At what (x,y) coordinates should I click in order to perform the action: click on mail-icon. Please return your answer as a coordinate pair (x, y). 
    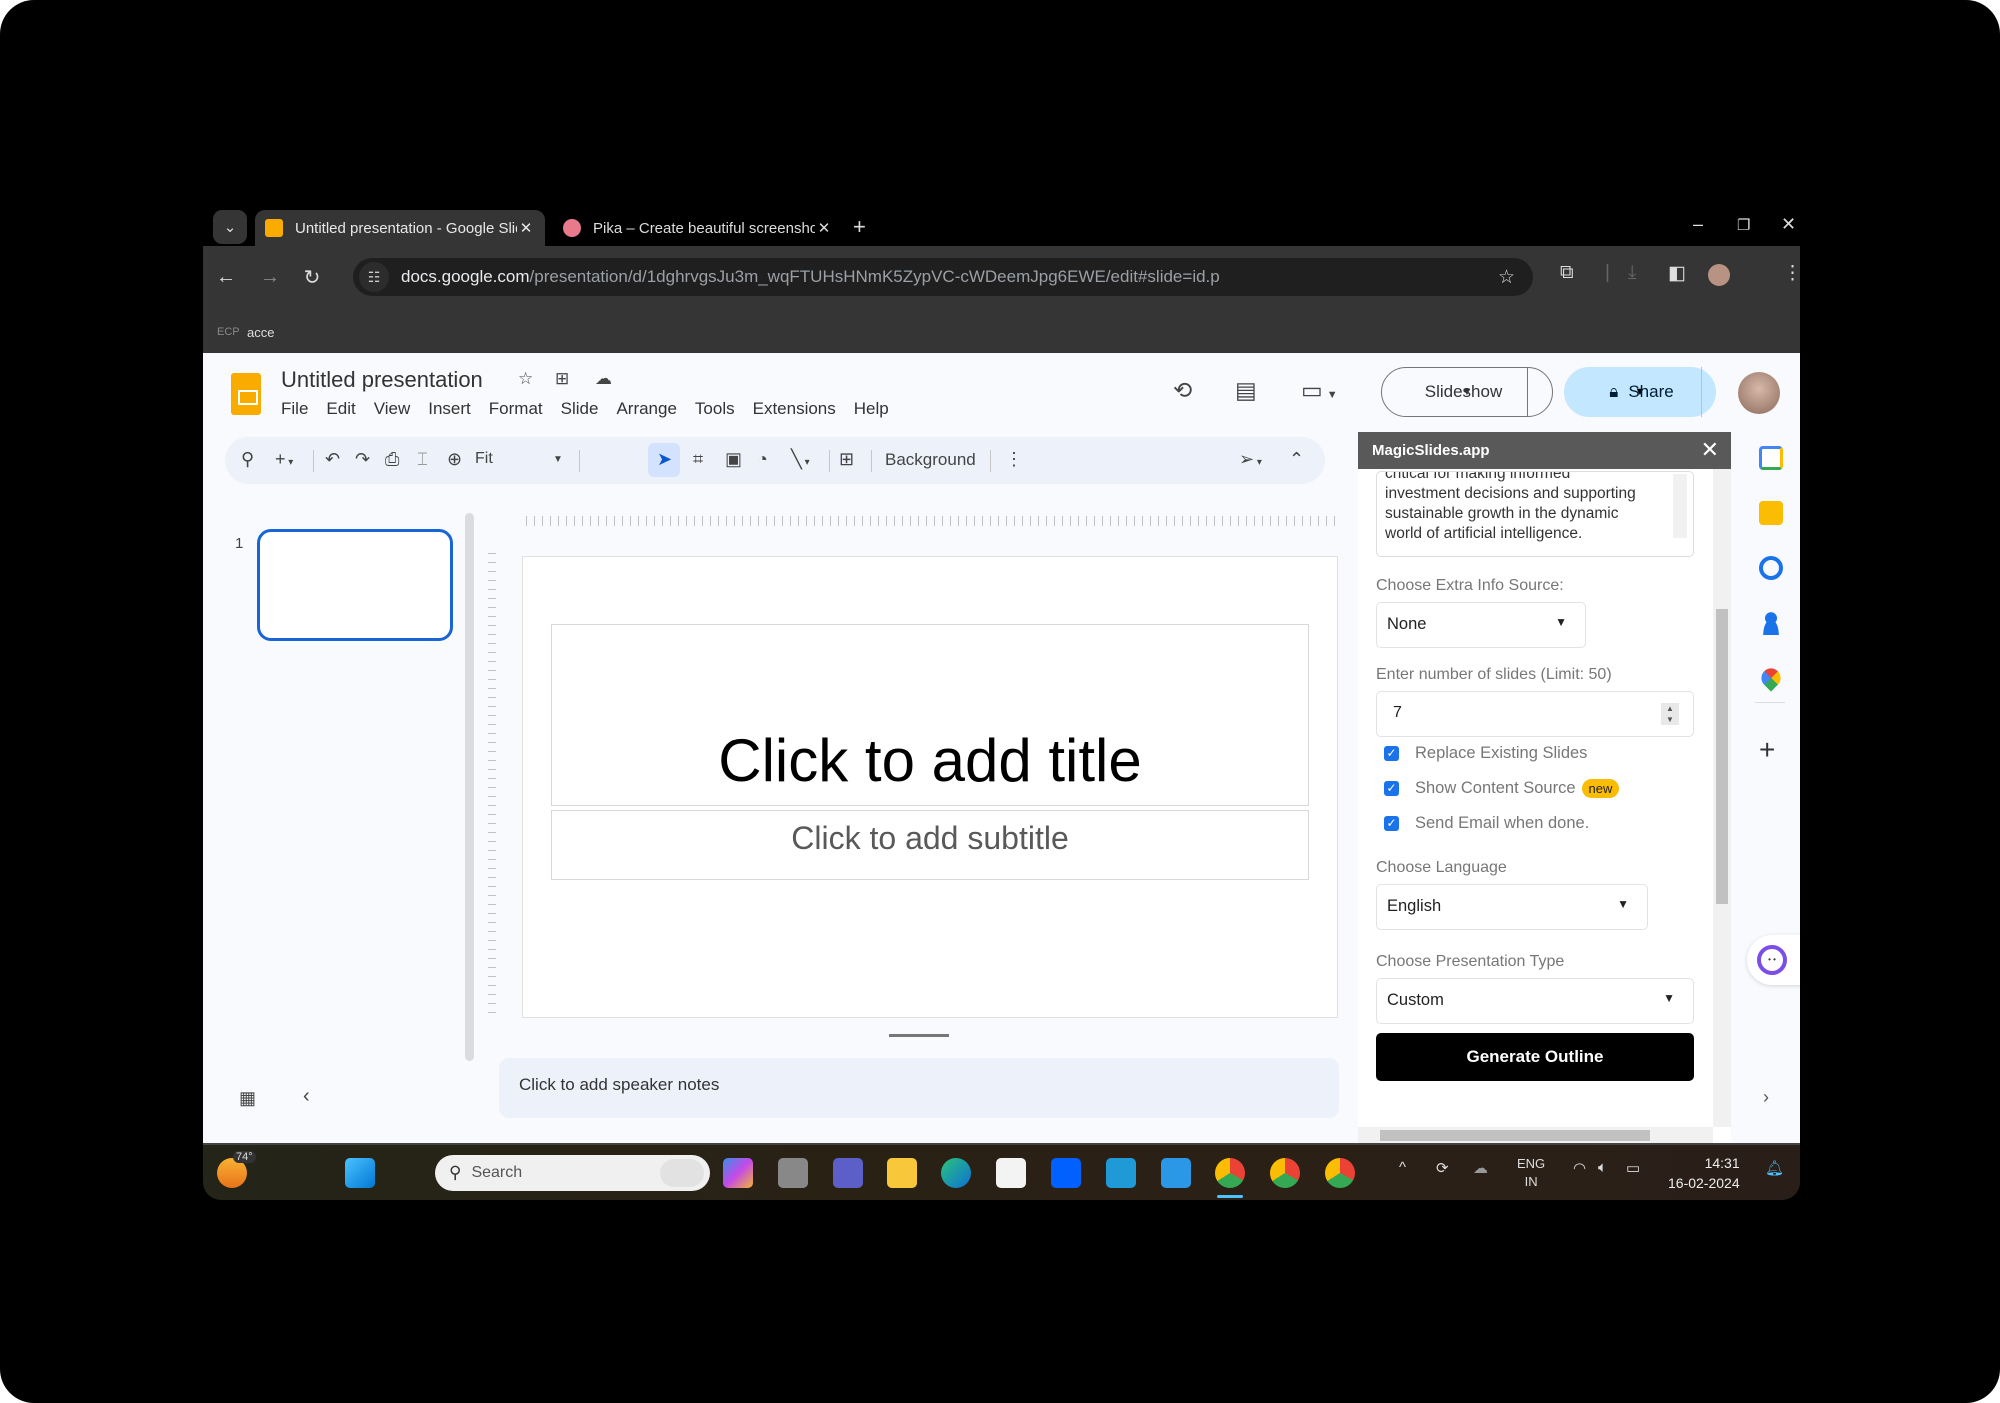
    Looking at the image, I should click on (1176, 1173).